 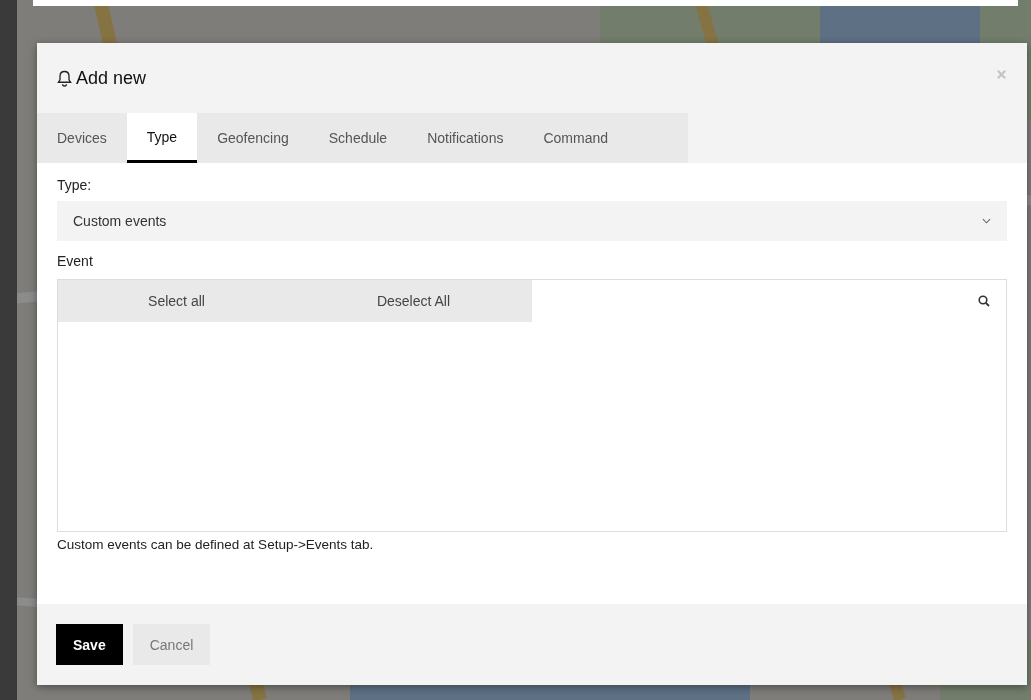 What do you see at coordinates (1001, 74) in the screenshot?
I see `close-icon` at bounding box center [1001, 74].